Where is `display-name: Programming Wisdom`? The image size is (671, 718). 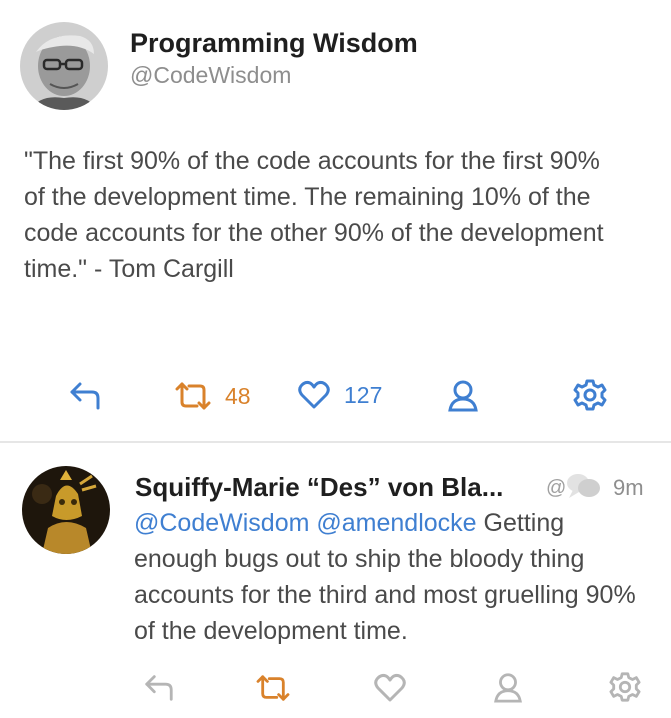 display-name: Programming Wisdom is located at coordinates (274, 43).